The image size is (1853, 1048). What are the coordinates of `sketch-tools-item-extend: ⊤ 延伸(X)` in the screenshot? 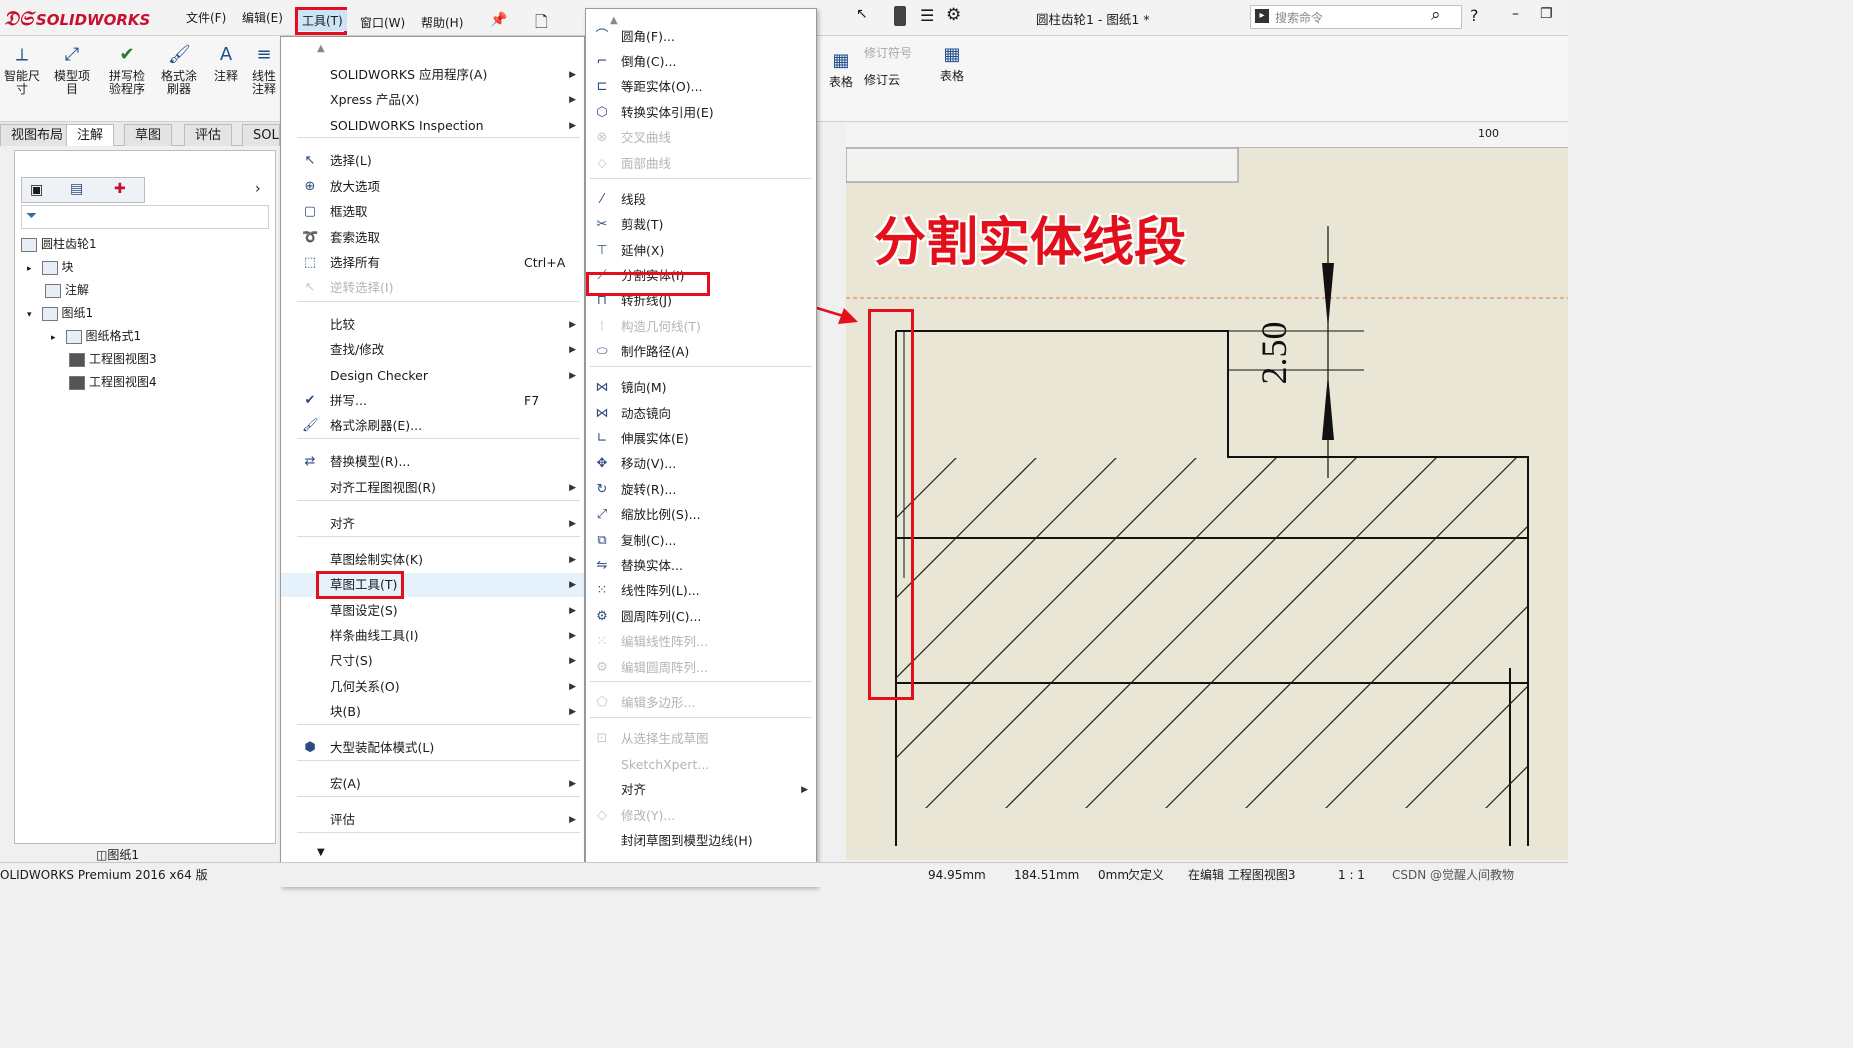 It's located at (701, 251).